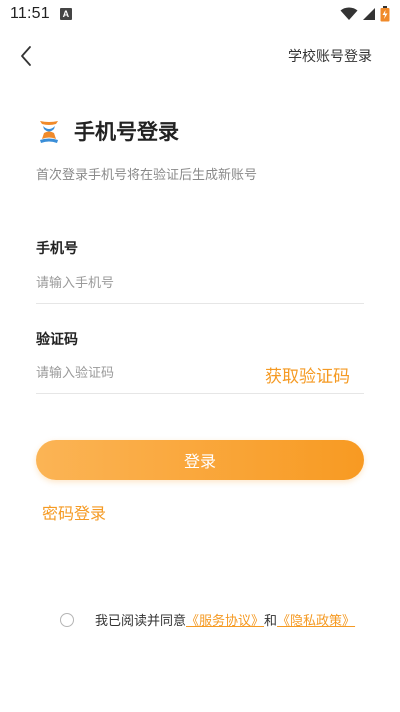  I want to click on login-button: 登录, so click(200, 460).